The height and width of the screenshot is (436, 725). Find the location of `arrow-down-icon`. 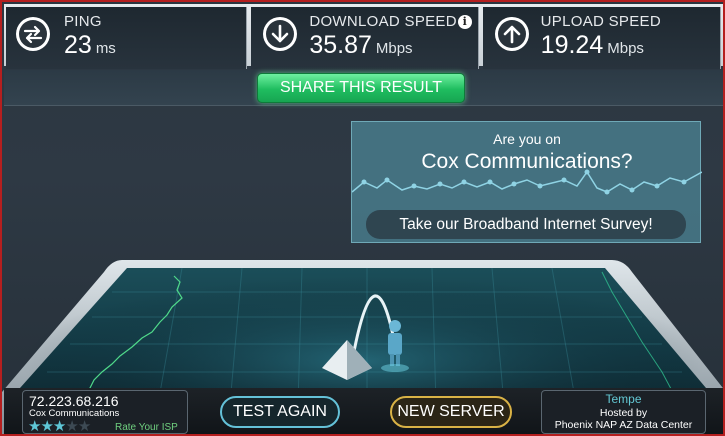

arrow-down-icon is located at coordinates (280, 34).